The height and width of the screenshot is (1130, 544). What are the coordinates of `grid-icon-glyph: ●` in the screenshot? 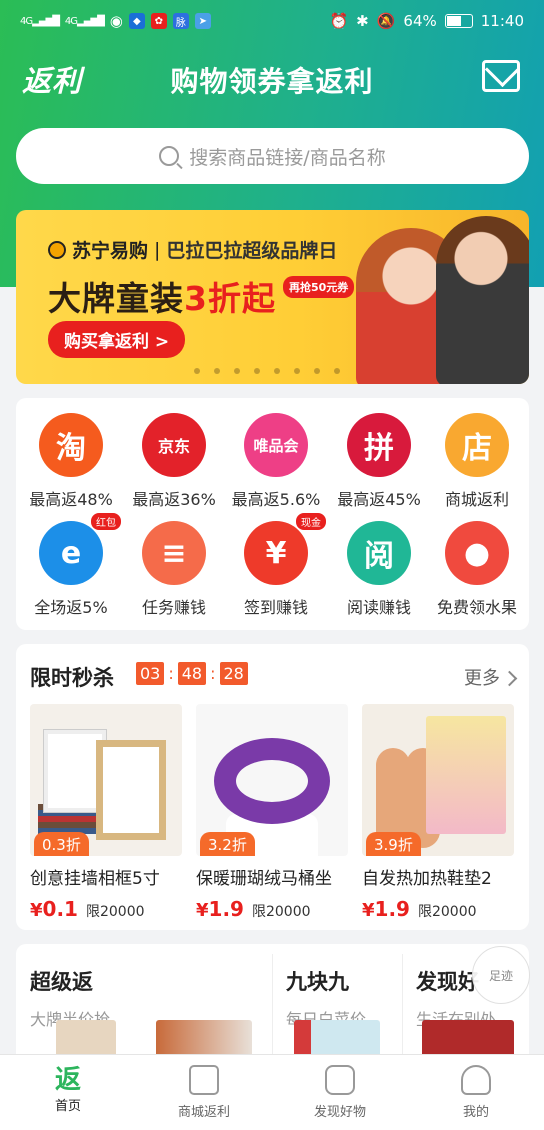 It's located at (477, 553).